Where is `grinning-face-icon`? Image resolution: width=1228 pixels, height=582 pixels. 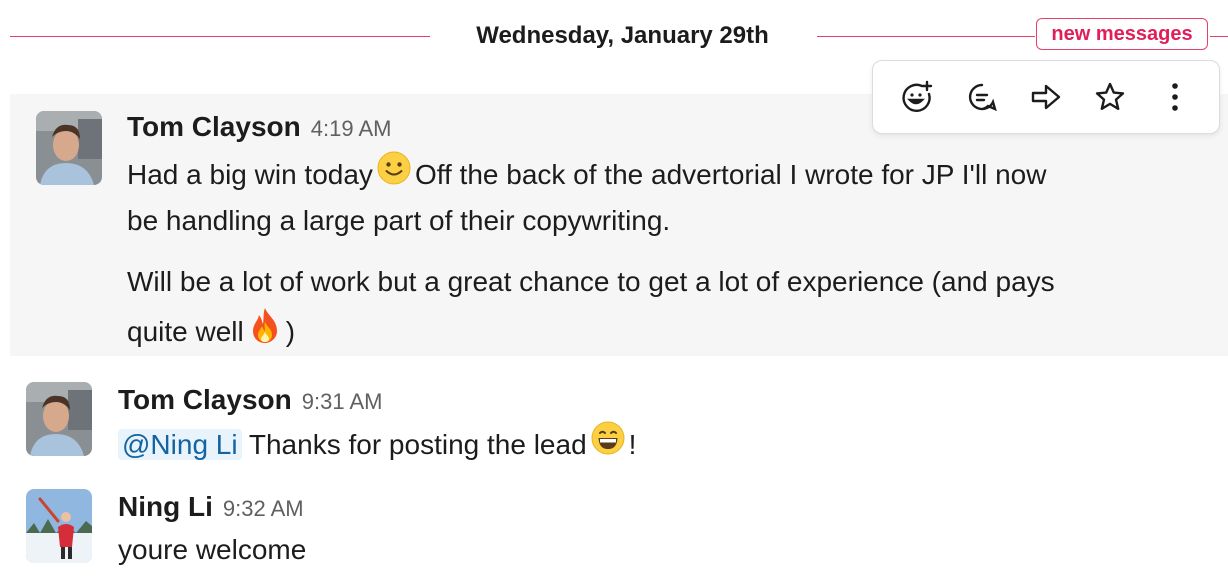
grinning-face-icon is located at coordinates (608, 443).